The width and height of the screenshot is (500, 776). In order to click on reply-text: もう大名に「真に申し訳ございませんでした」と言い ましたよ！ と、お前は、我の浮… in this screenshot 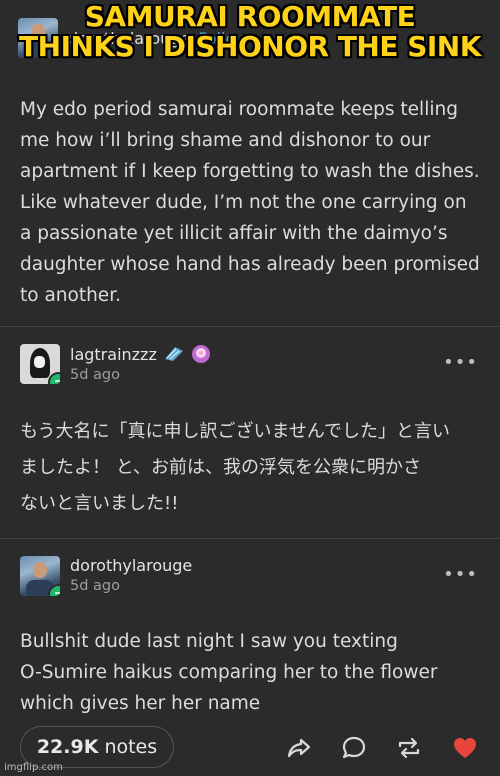, I will do `click(255, 468)`.